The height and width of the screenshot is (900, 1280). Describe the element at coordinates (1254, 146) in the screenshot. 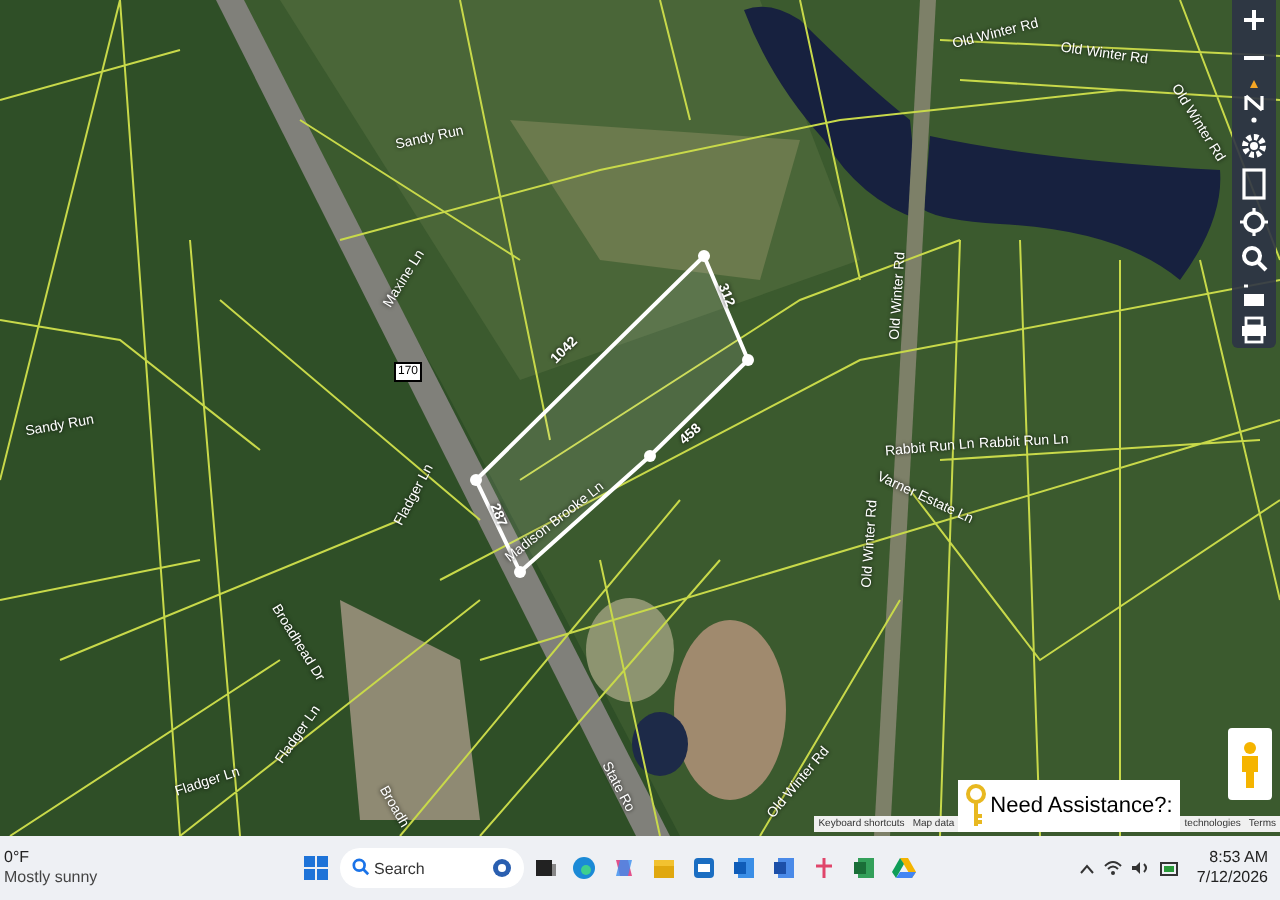

I see `settings-icon` at that location.